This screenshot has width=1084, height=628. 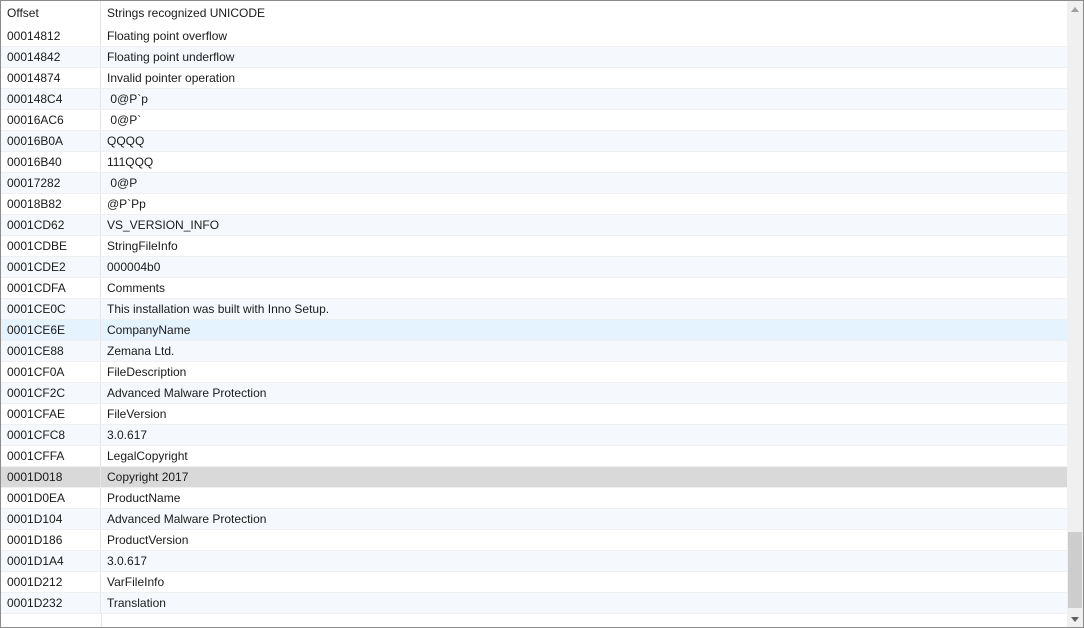 I want to click on row-offset: 0001CE88, so click(x=51, y=351).